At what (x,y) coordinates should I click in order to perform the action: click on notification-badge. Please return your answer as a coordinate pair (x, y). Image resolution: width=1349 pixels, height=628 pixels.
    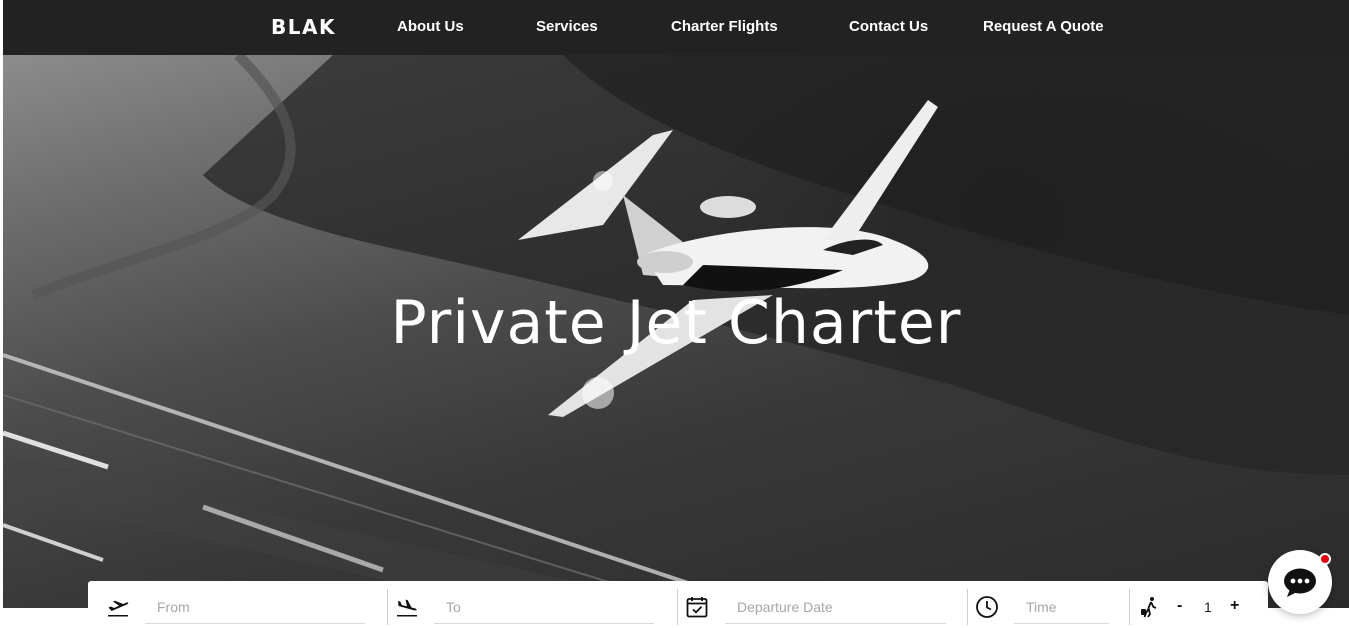
    Looking at the image, I should click on (1325, 559).